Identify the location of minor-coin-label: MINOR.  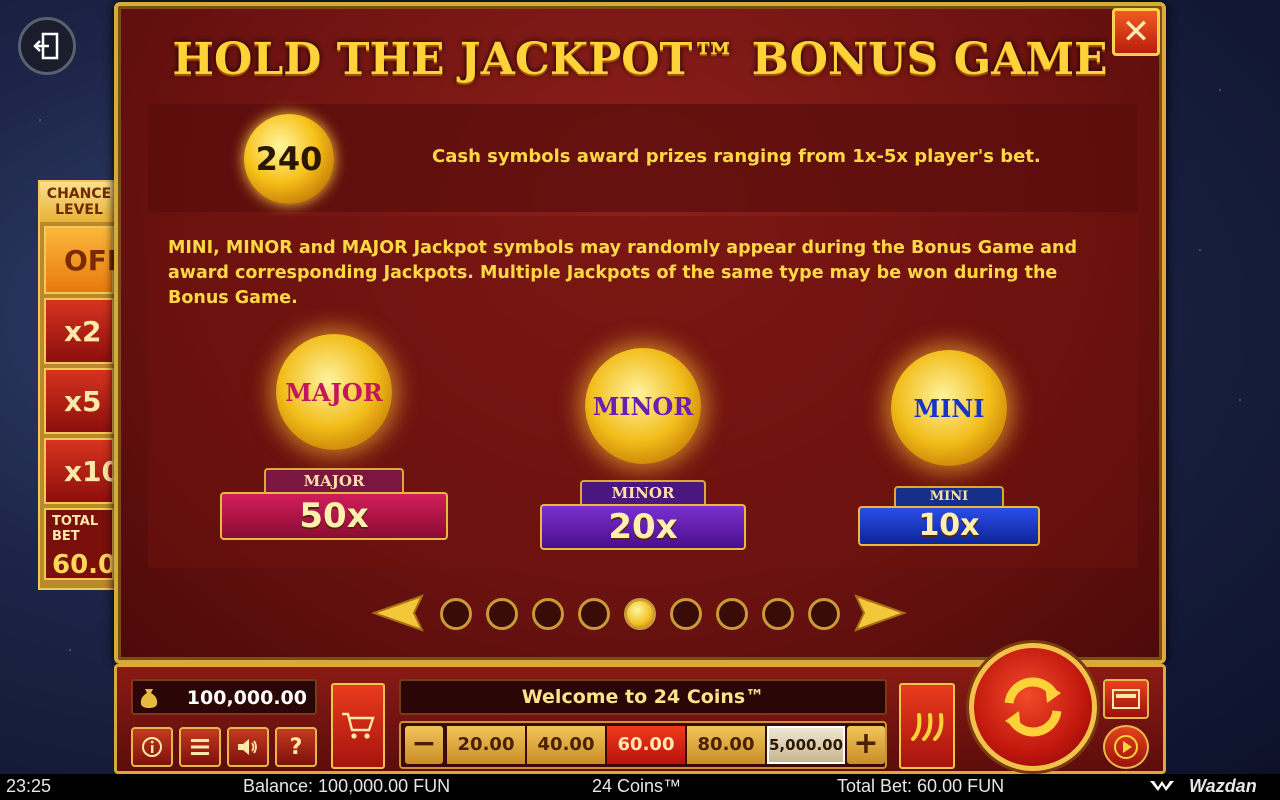
(643, 406).